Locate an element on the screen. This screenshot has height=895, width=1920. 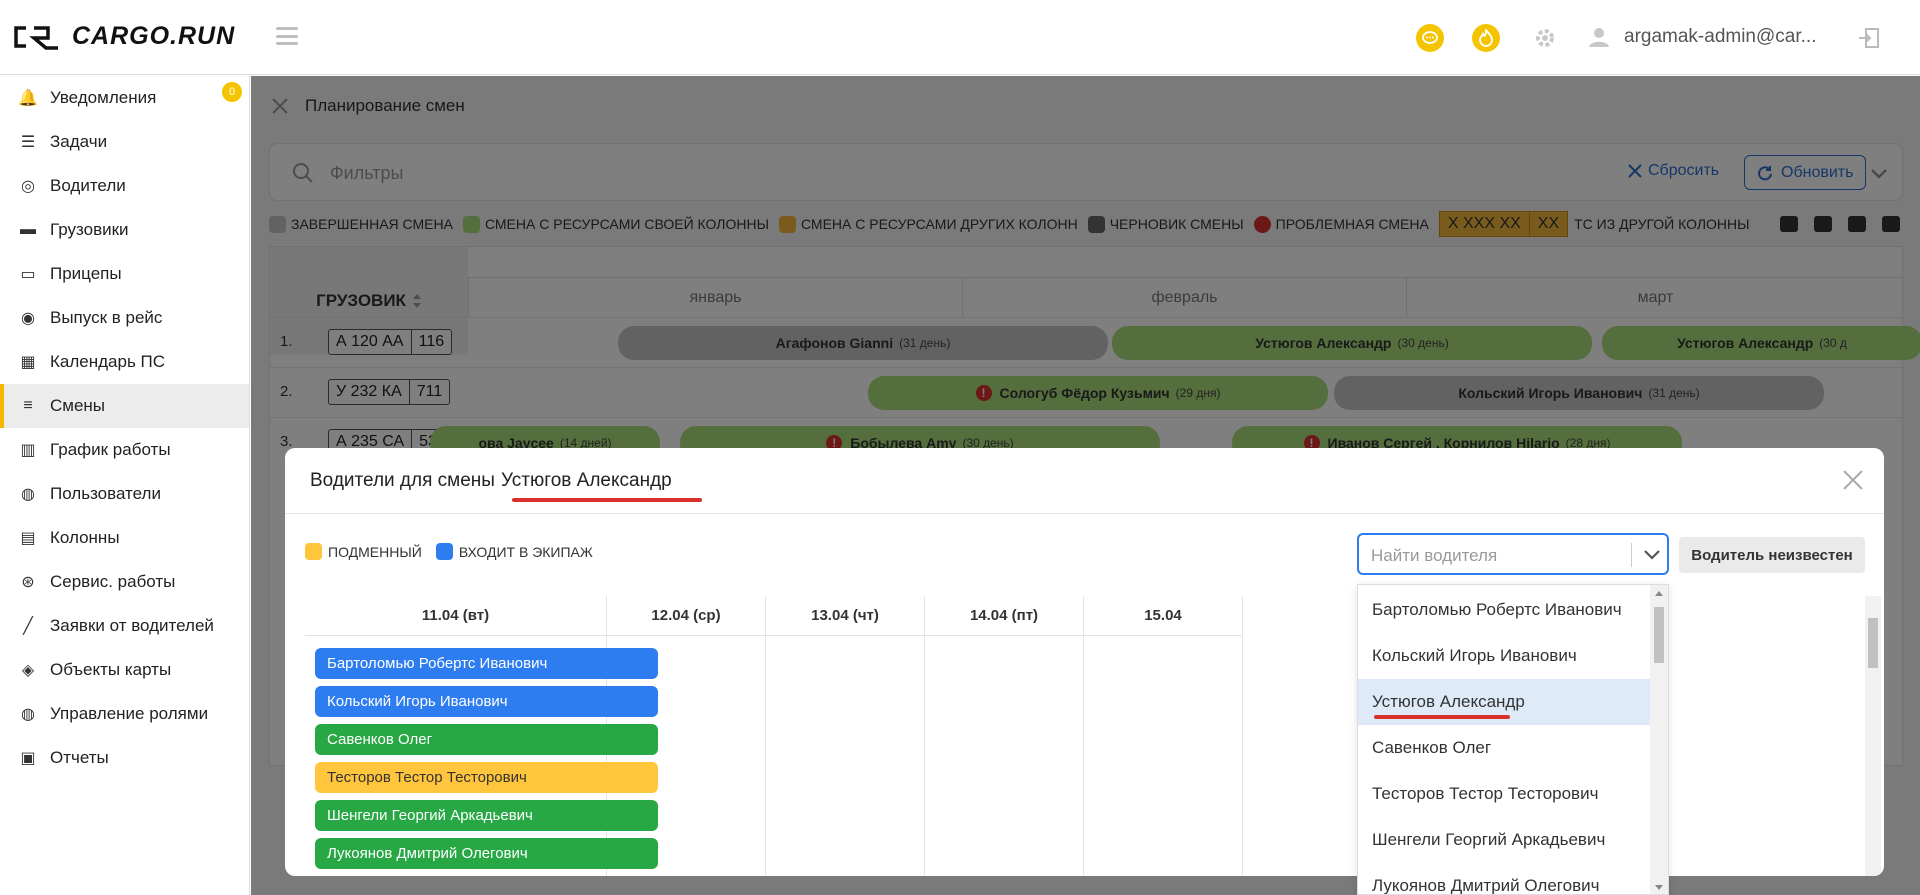
sidebar-item: ╱ Заявки от водителей is located at coordinates (124, 626).